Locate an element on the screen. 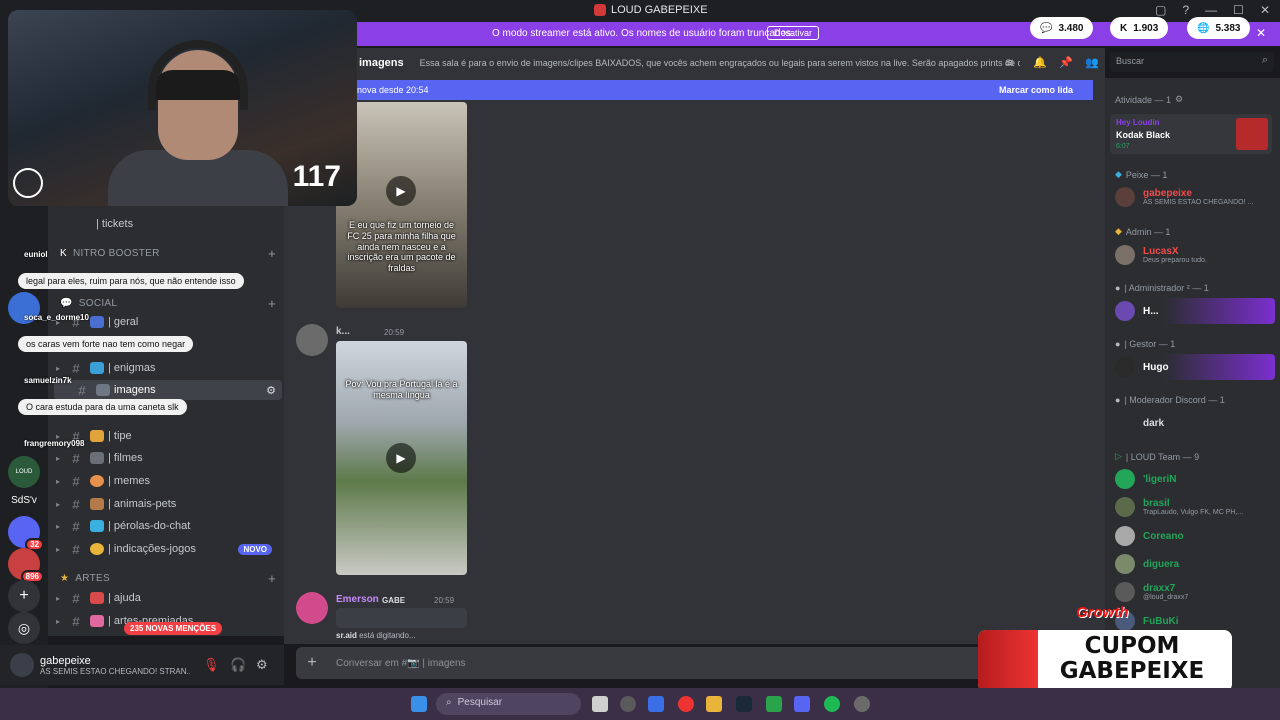  mark-as-read-button: Marcar como lida is located at coordinates (1036, 90).